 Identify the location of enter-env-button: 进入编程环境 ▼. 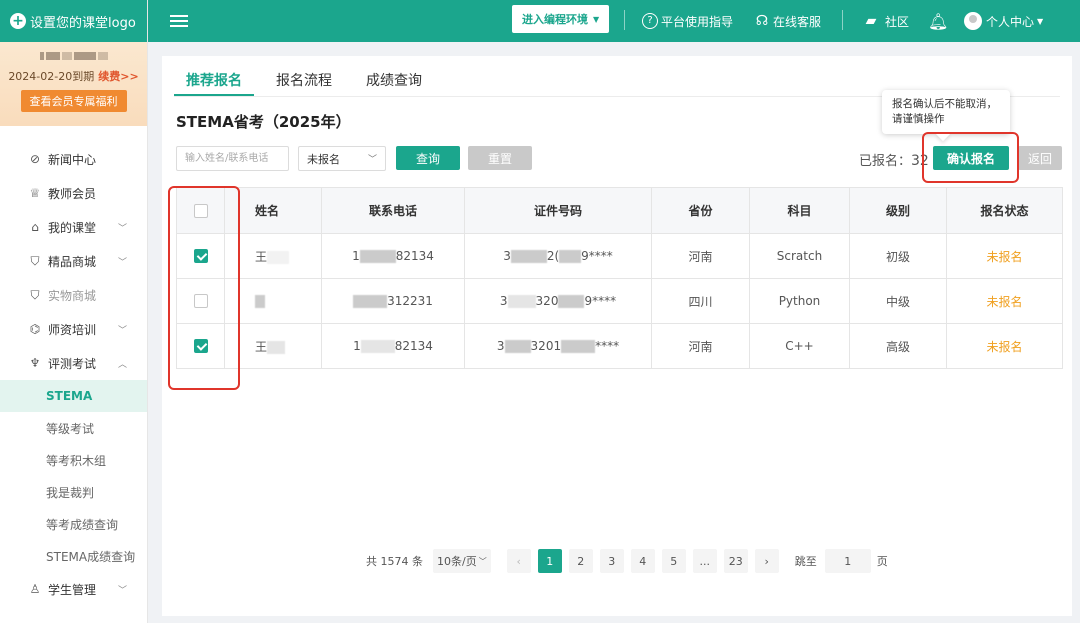
(561, 19).